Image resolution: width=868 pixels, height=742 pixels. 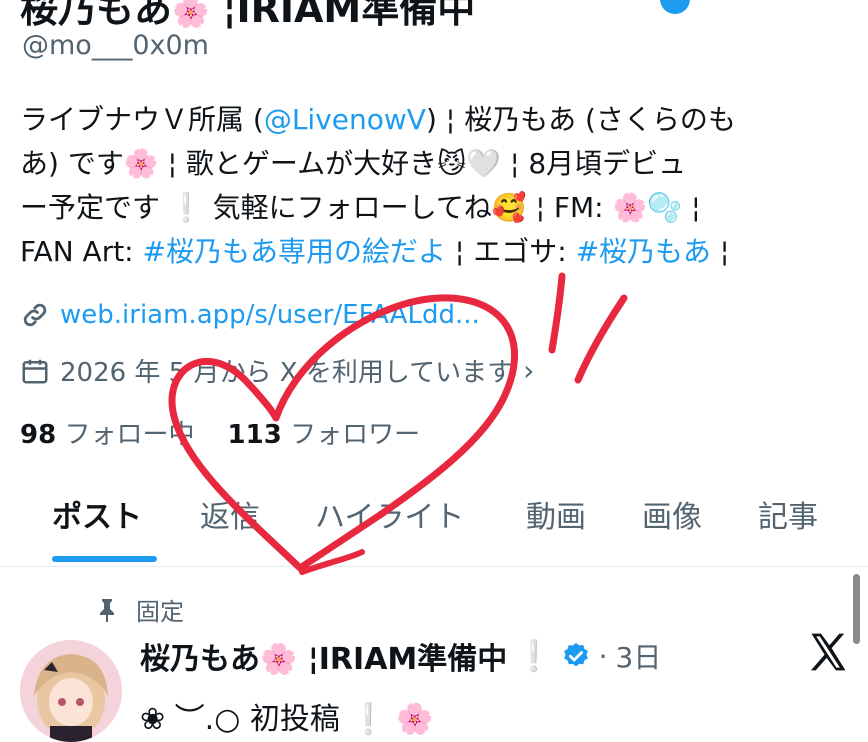 I want to click on profile-joined: 2026 年 5 月から X を利用しています ›, so click(x=277, y=370).